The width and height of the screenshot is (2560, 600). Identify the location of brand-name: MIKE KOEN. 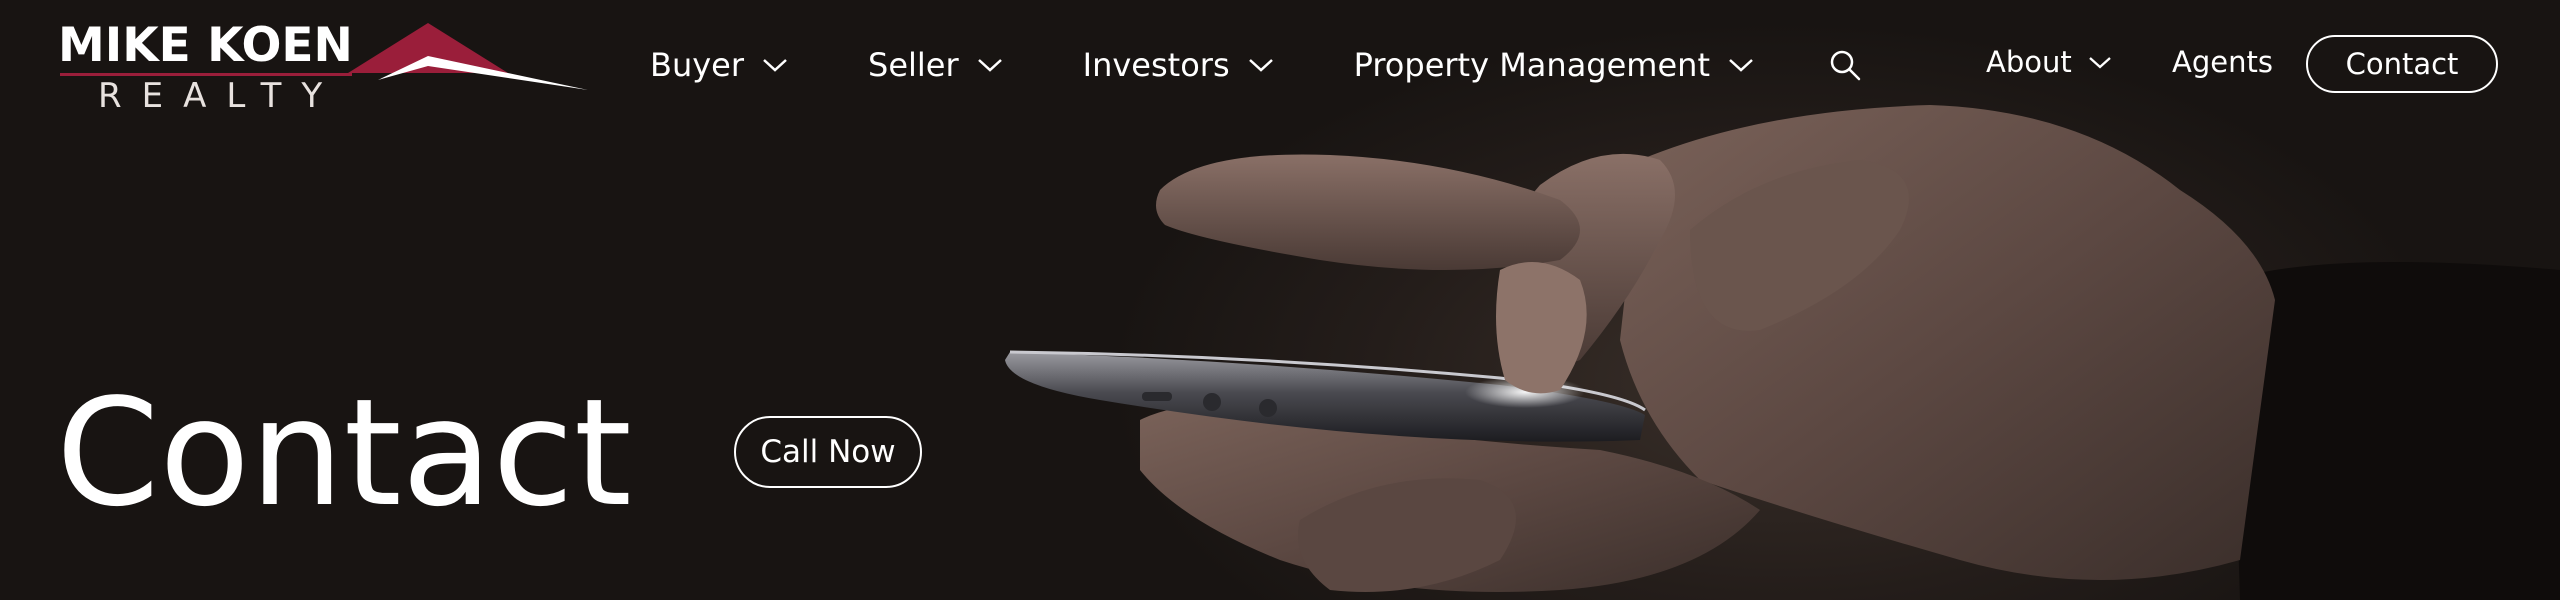
(205, 45).